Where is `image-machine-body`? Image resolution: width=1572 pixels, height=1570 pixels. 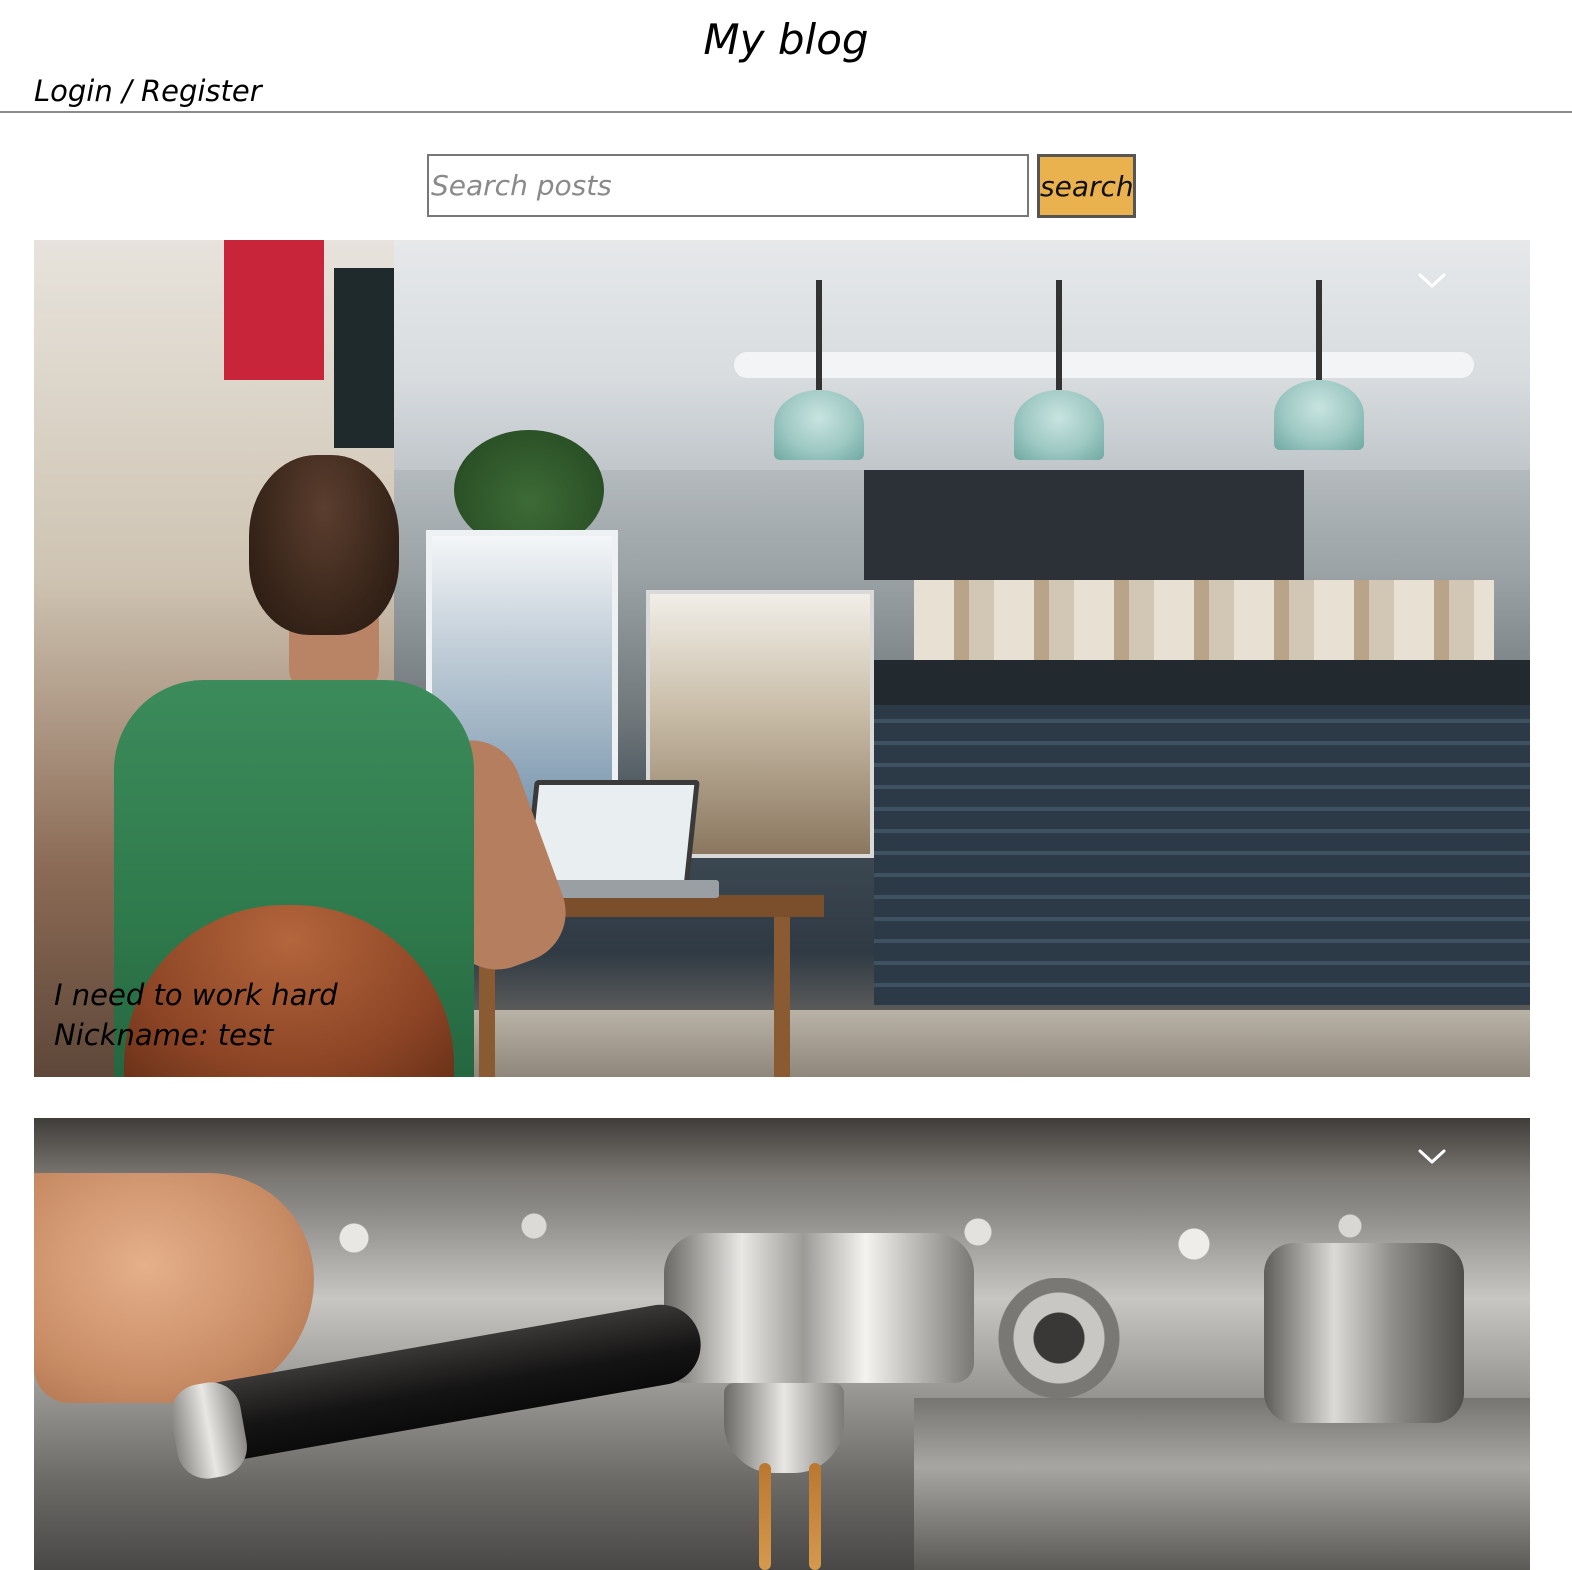
image-machine-body is located at coordinates (1222, 1484).